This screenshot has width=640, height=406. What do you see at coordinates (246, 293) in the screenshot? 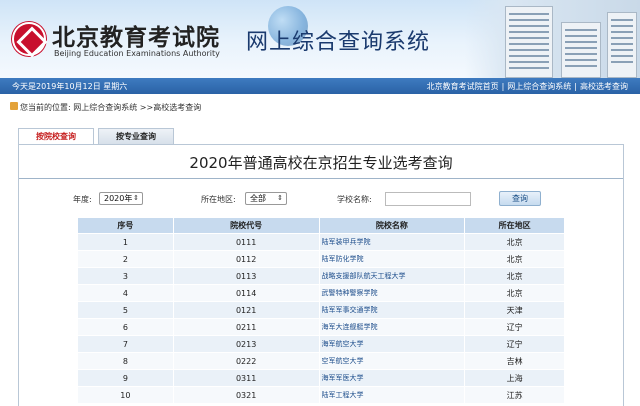
I see `cell-code: 0114` at bounding box center [246, 293].